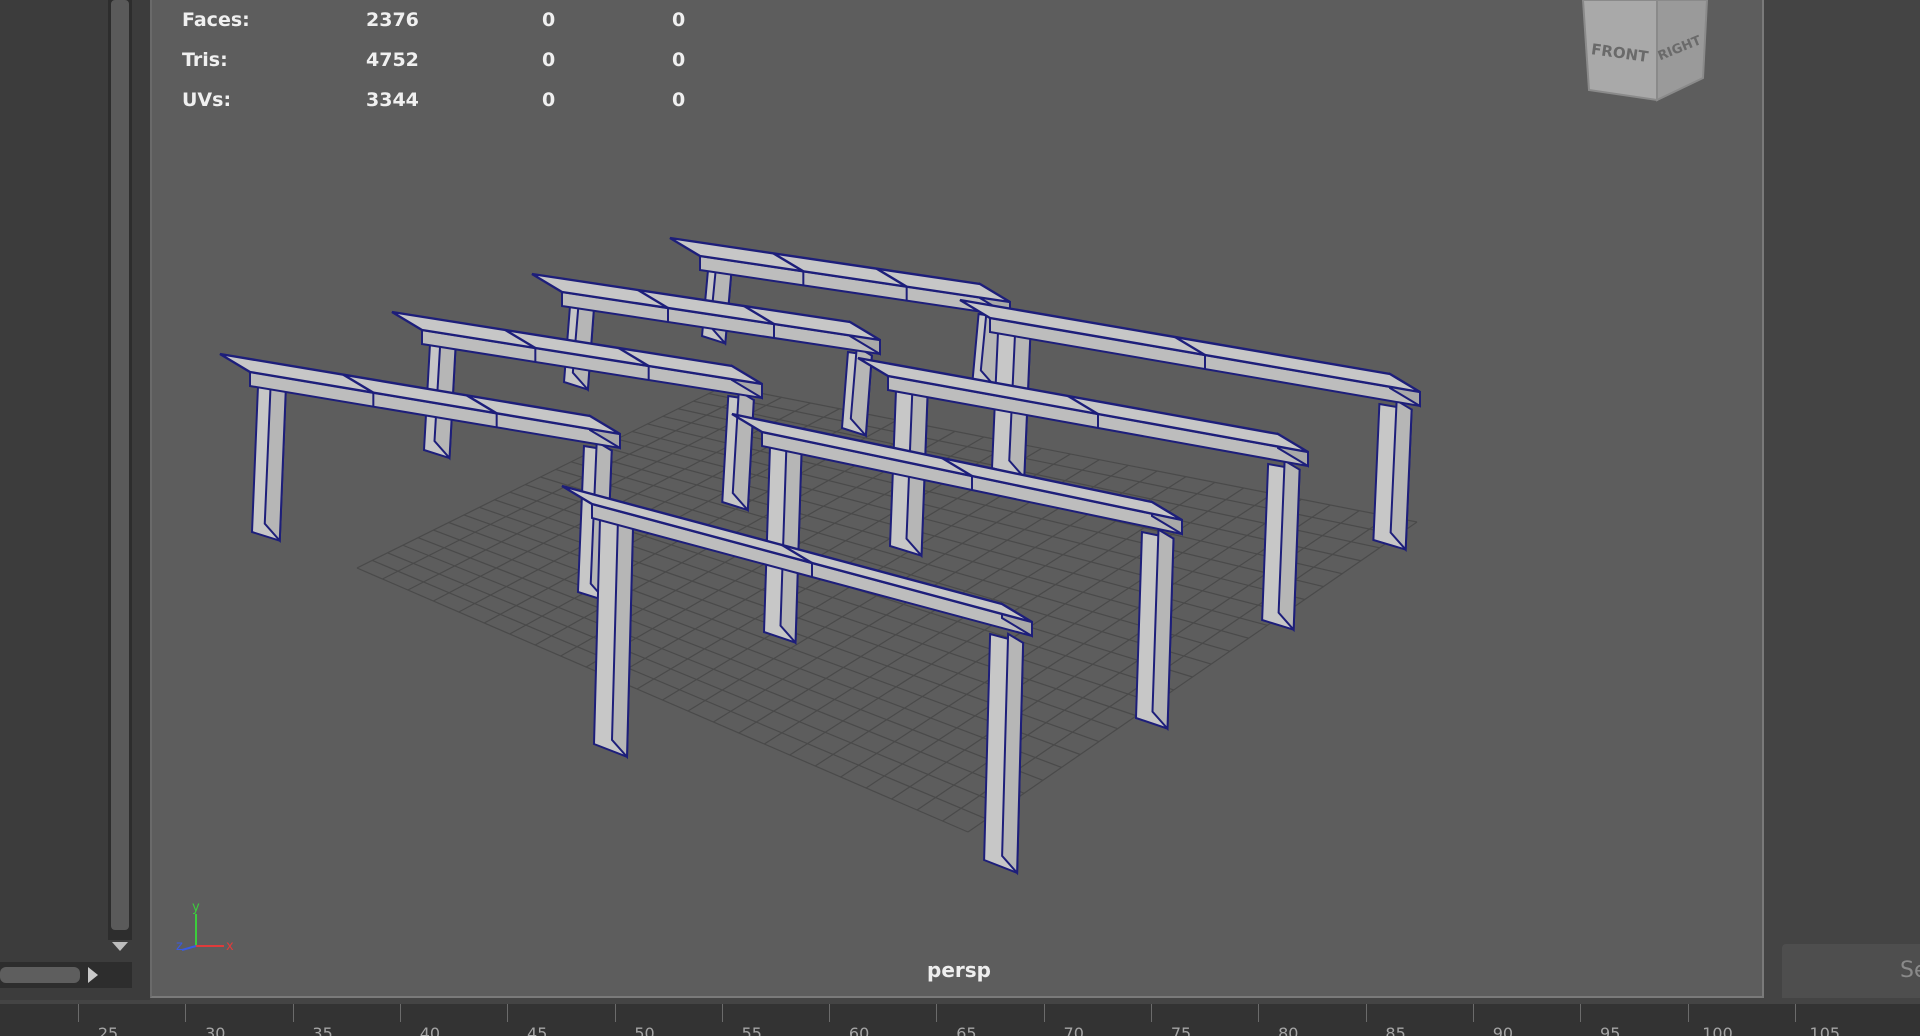 The width and height of the screenshot is (1920, 1036). I want to click on timeline-tick-label: 70, so click(1073, 1030).